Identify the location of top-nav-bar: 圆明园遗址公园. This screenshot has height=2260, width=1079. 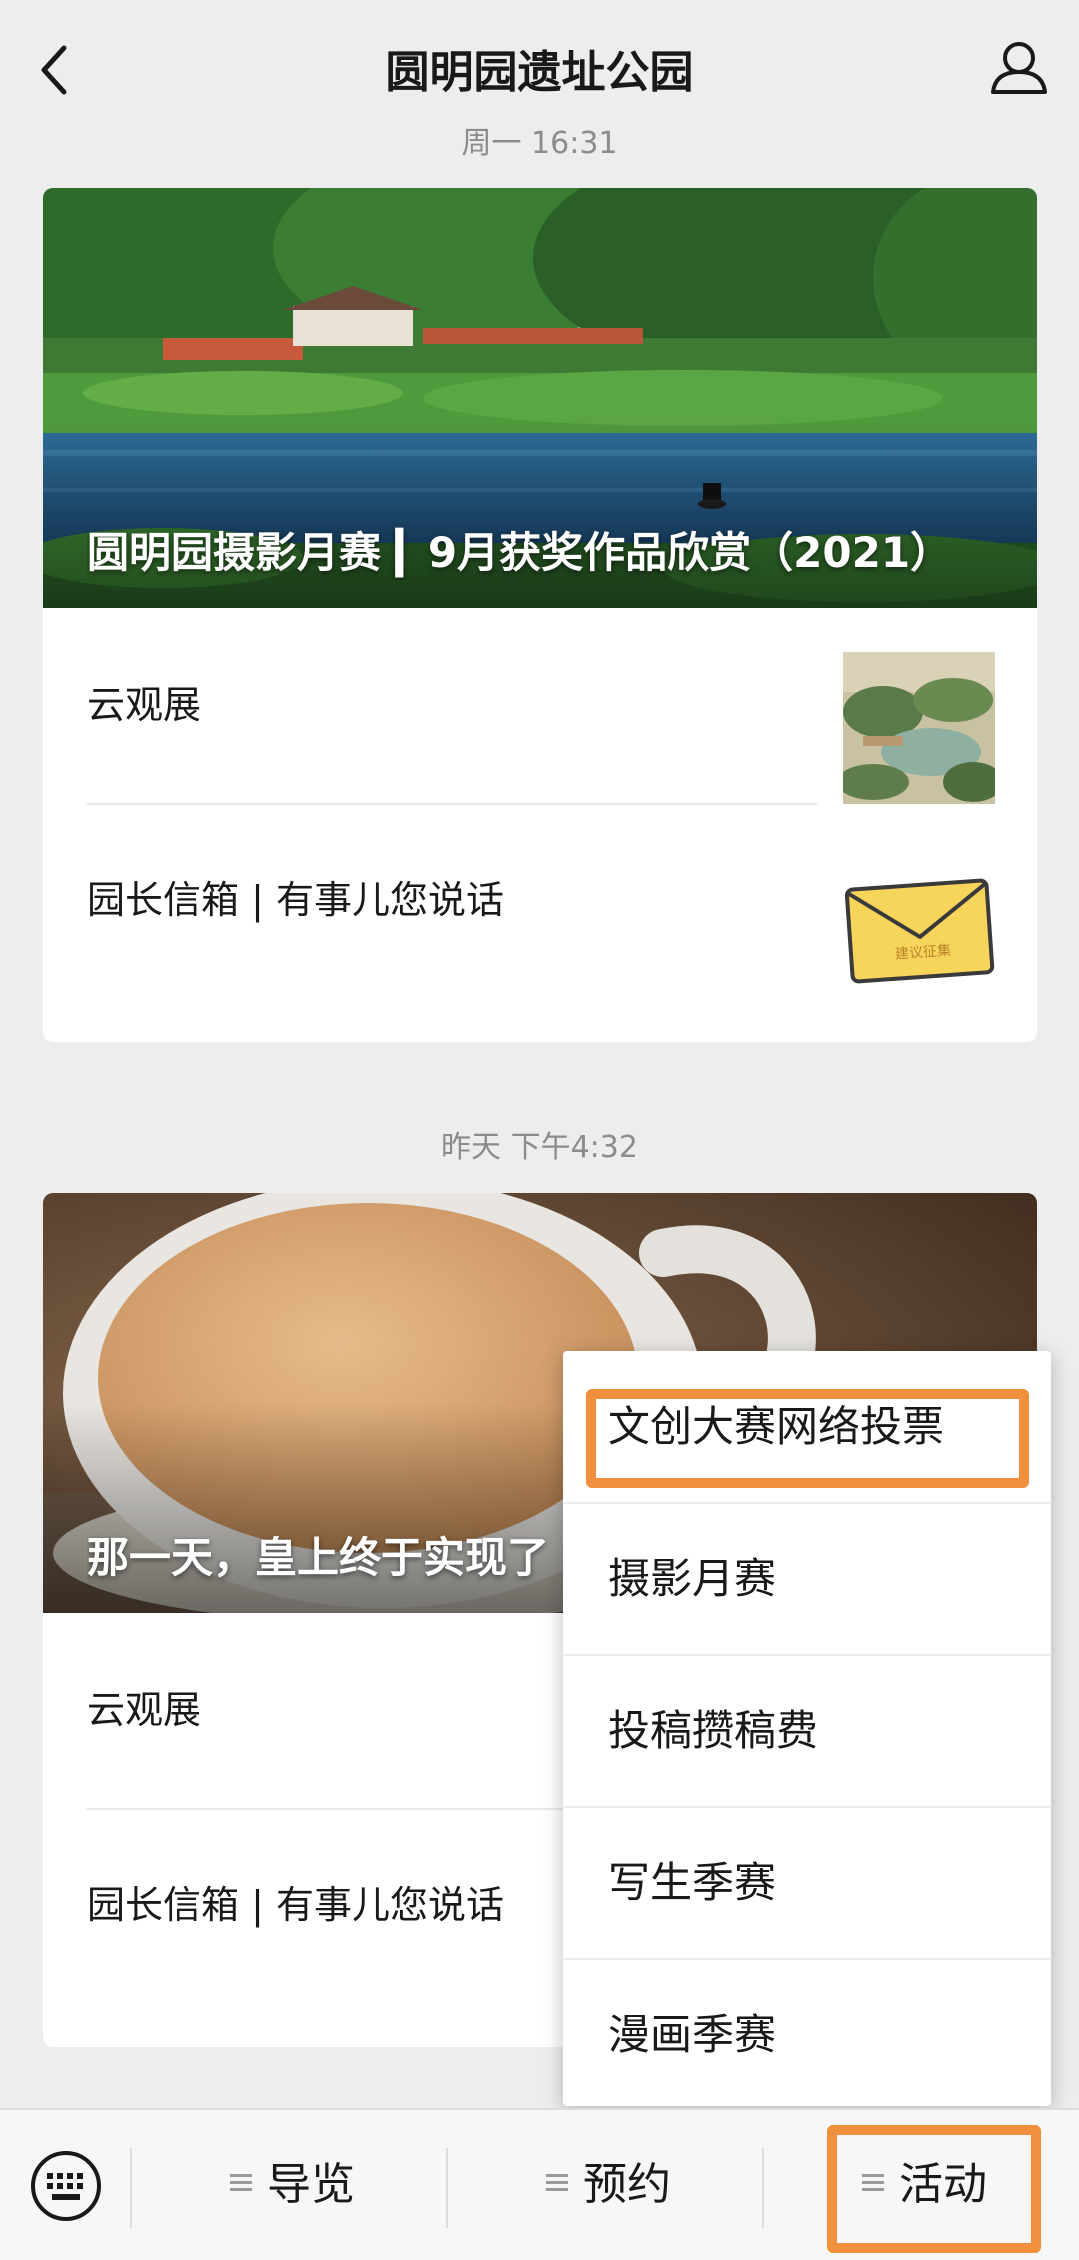
(539, 64).